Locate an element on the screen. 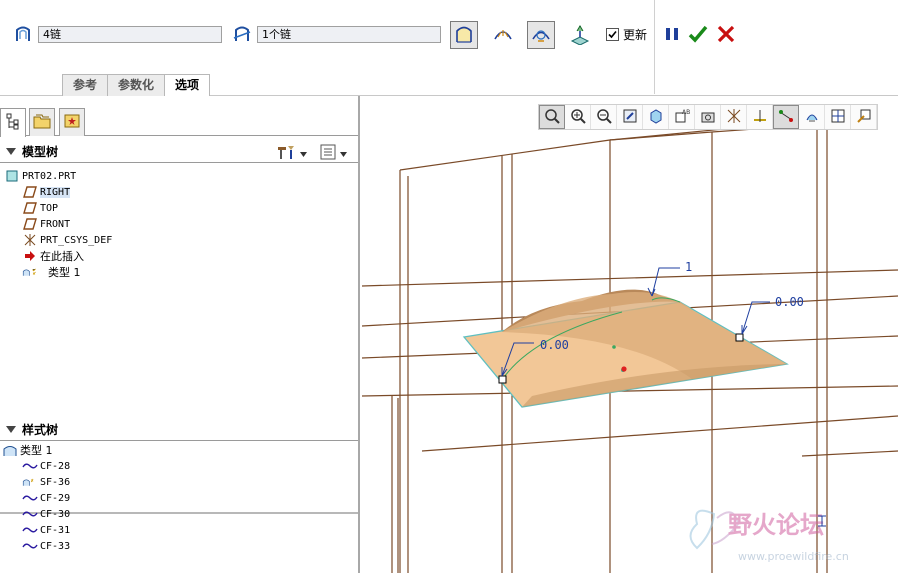 This screenshot has width=898, height=573. analysis-icon is located at coordinates (541, 35).